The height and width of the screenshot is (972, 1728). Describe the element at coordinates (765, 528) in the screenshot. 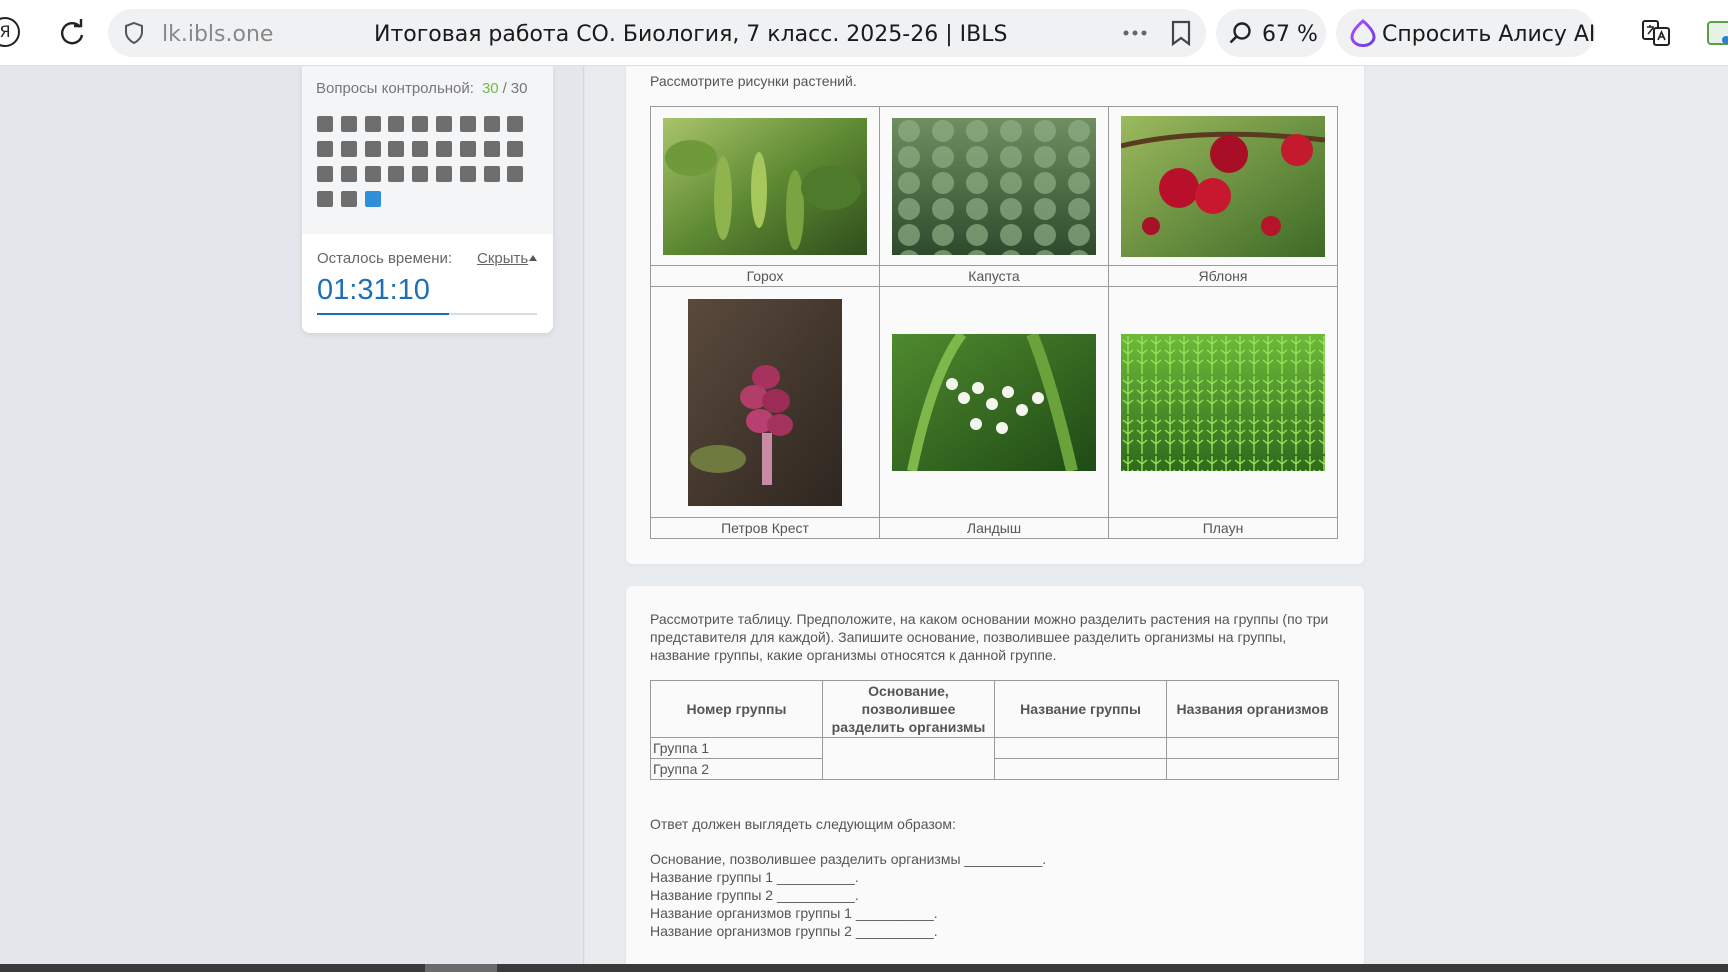

I see `plant-caption: Петров Крест` at that location.